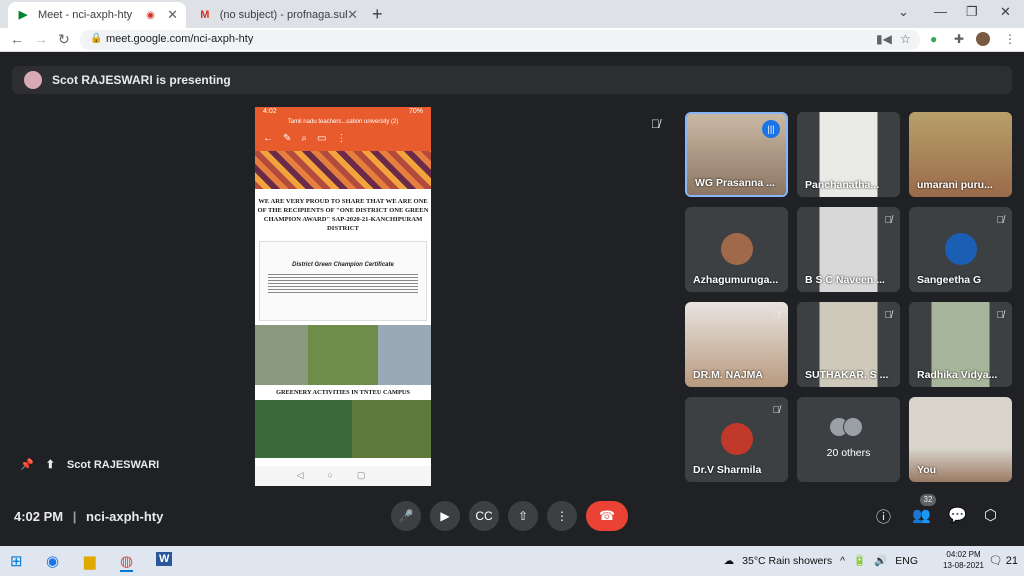 The image size is (1024, 576). What do you see at coordinates (27, 464) in the screenshot?
I see `pin-icon: 📌` at bounding box center [27, 464].